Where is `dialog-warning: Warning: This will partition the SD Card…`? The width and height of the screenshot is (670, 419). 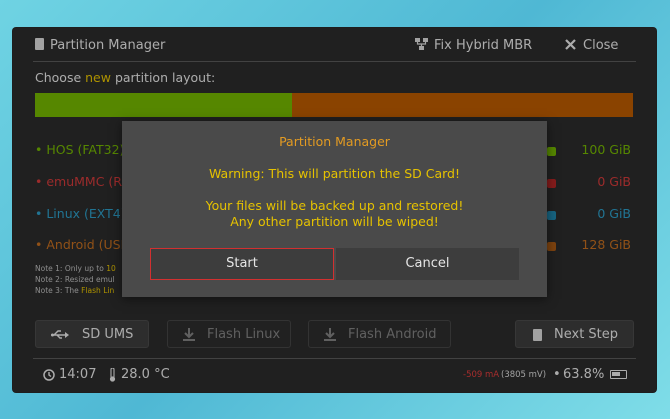 dialog-warning: Warning: This will partition the SD Card… is located at coordinates (334, 173).